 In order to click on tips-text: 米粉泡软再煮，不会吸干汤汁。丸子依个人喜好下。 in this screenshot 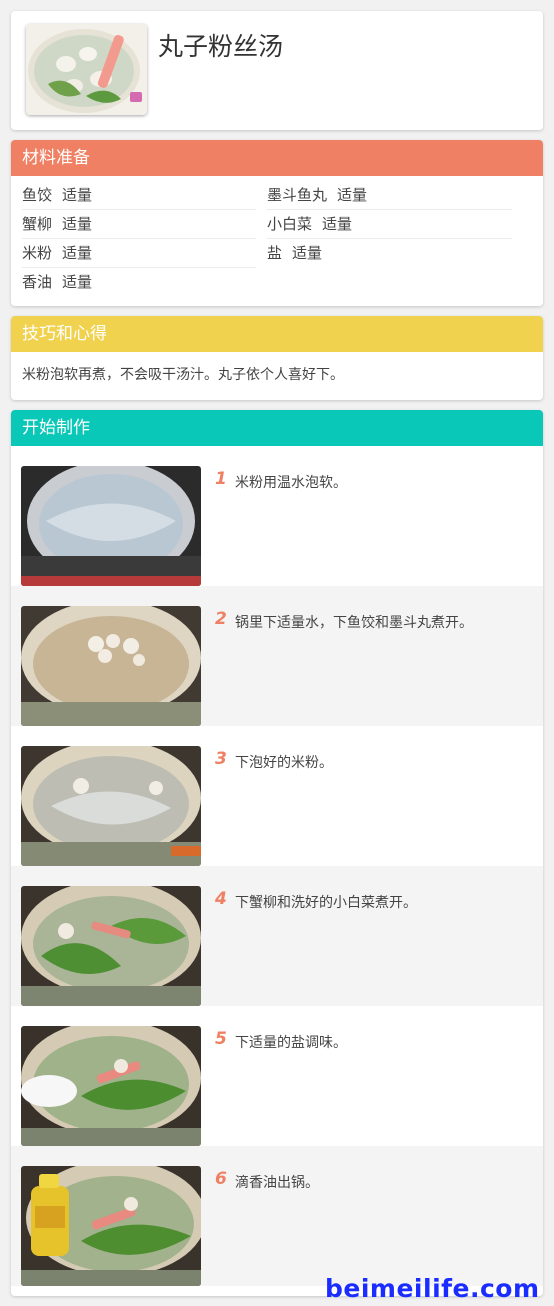, I will do `click(183, 375)`.